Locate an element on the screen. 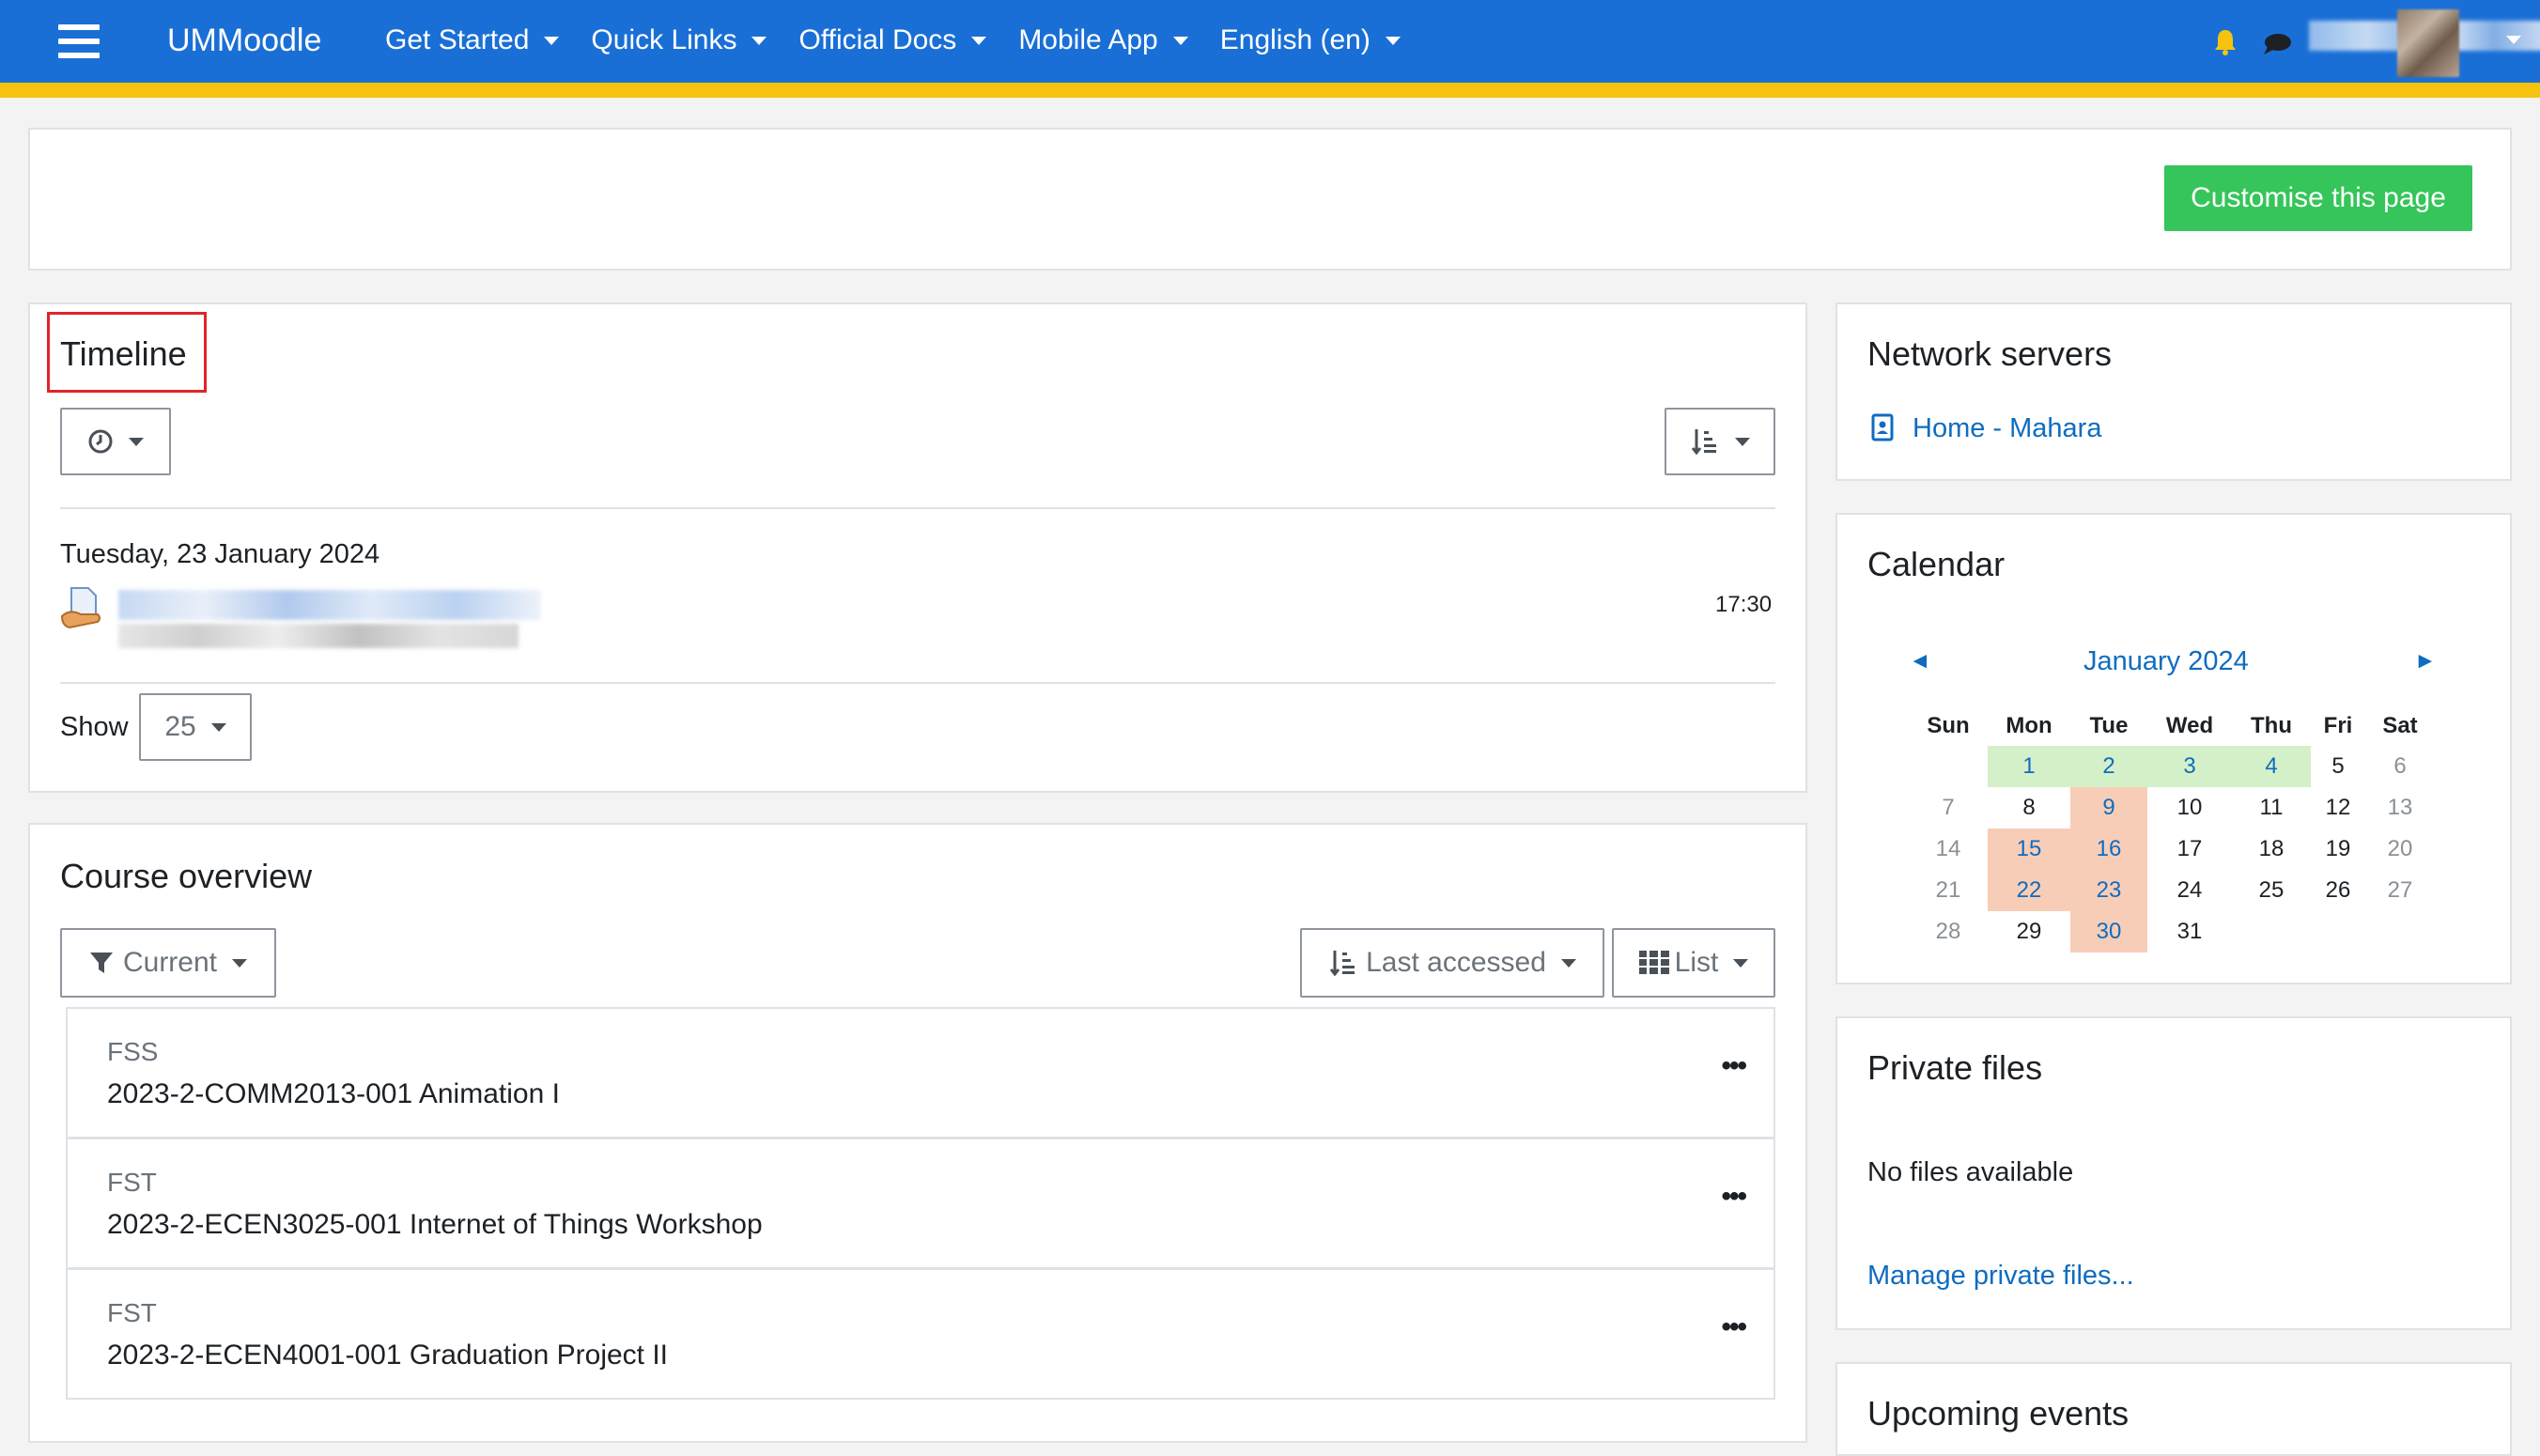  course-filter-dropdown: Current is located at coordinates (168, 963).